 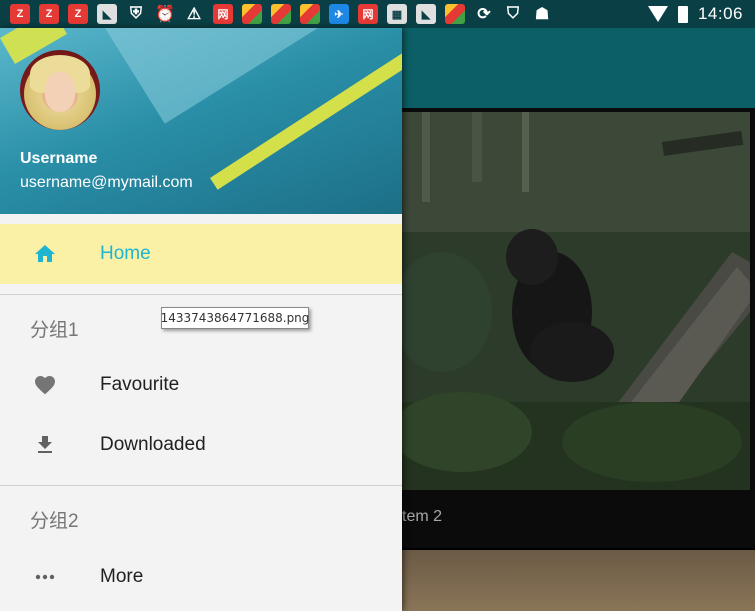 I want to click on notification-icons: Z Z Z ◣ ⛨ ⏰ ⚠ 网 ✈ 网 ▦ ◣ ⟳ ⛉ ☗, so click(x=281, y=14).